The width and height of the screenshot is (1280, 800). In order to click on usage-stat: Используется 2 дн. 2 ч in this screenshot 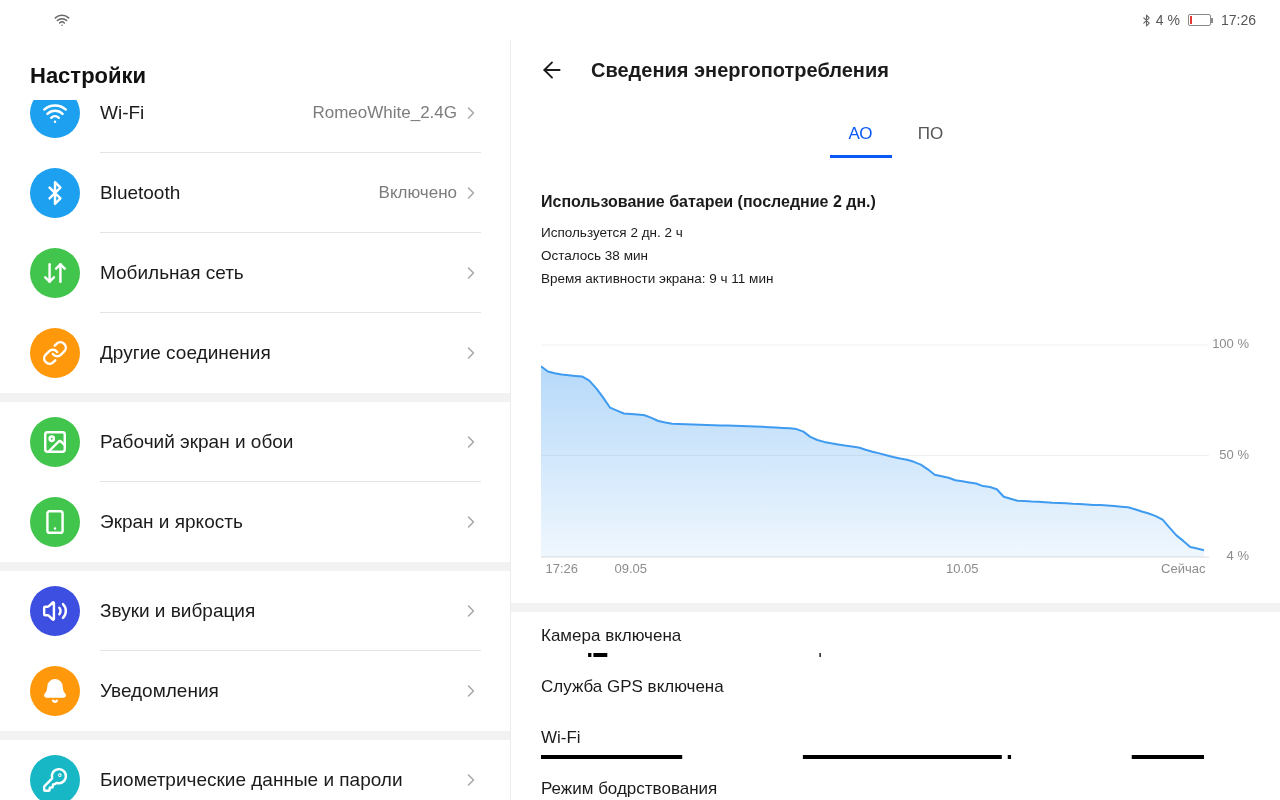, I will do `click(612, 233)`.